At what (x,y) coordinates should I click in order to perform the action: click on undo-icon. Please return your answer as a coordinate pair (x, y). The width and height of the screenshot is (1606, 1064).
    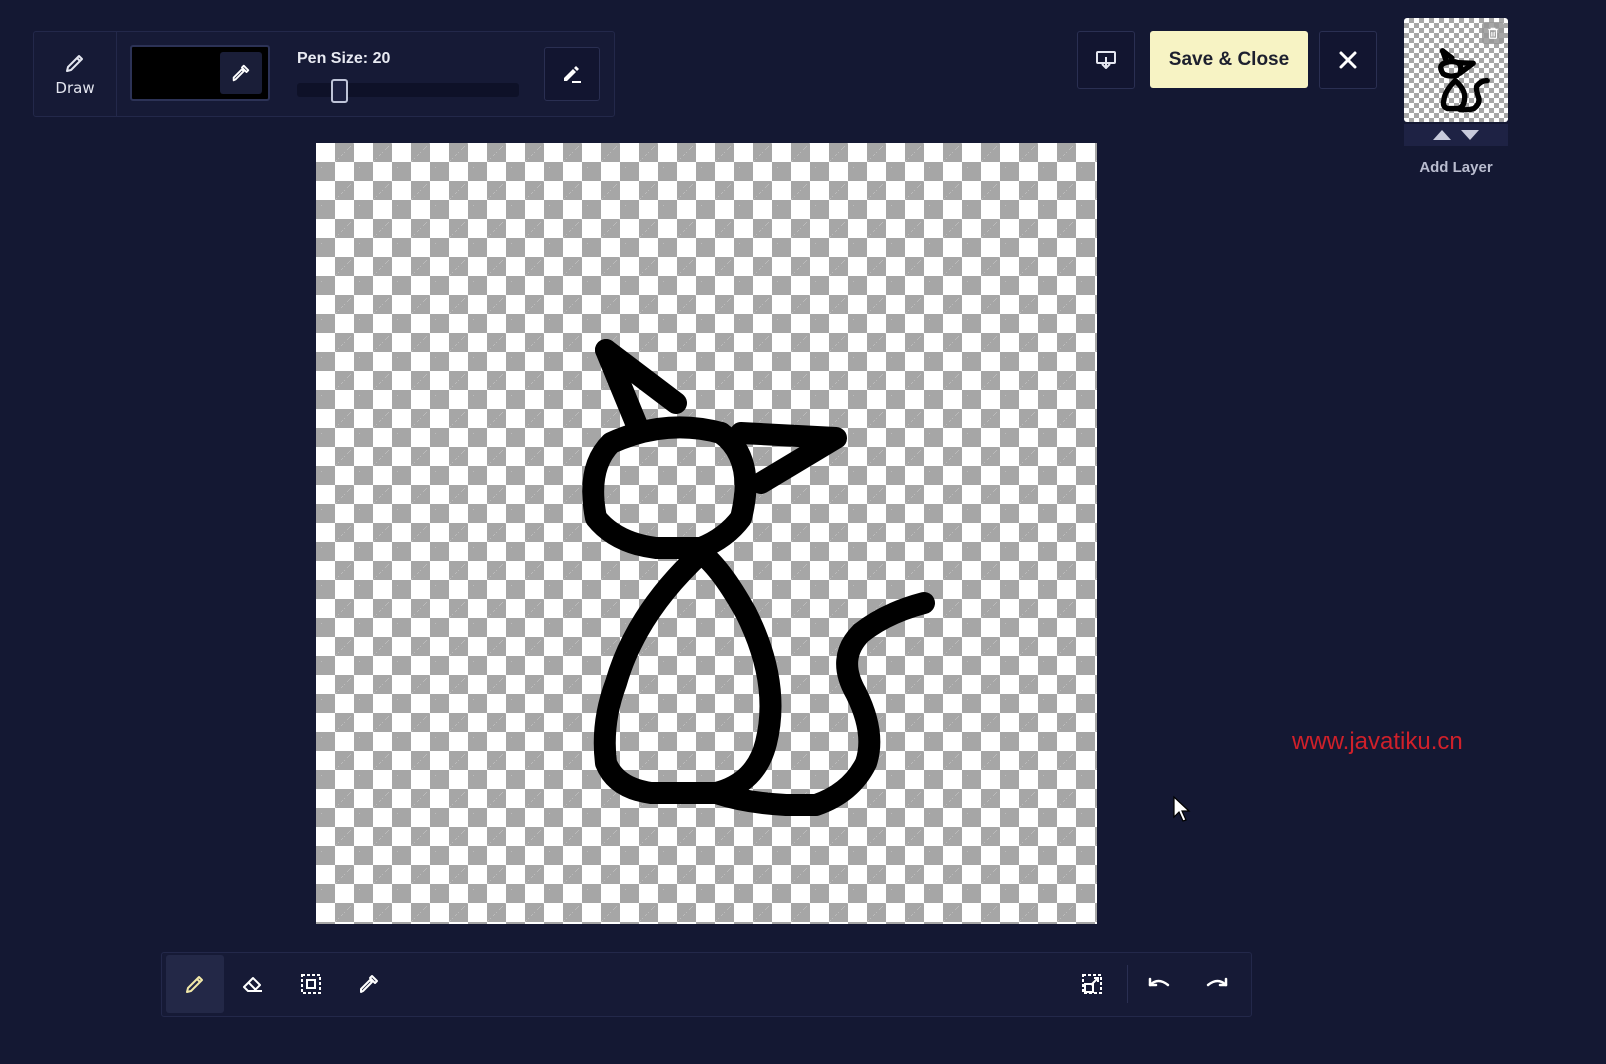
    Looking at the image, I should click on (1159, 984).